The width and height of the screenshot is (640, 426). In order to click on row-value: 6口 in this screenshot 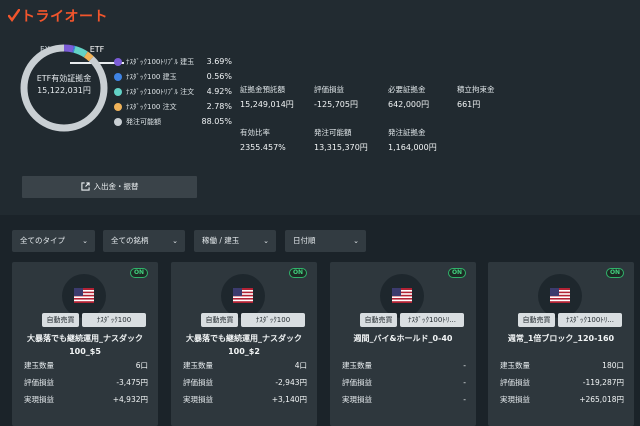, I will do `click(141, 365)`.